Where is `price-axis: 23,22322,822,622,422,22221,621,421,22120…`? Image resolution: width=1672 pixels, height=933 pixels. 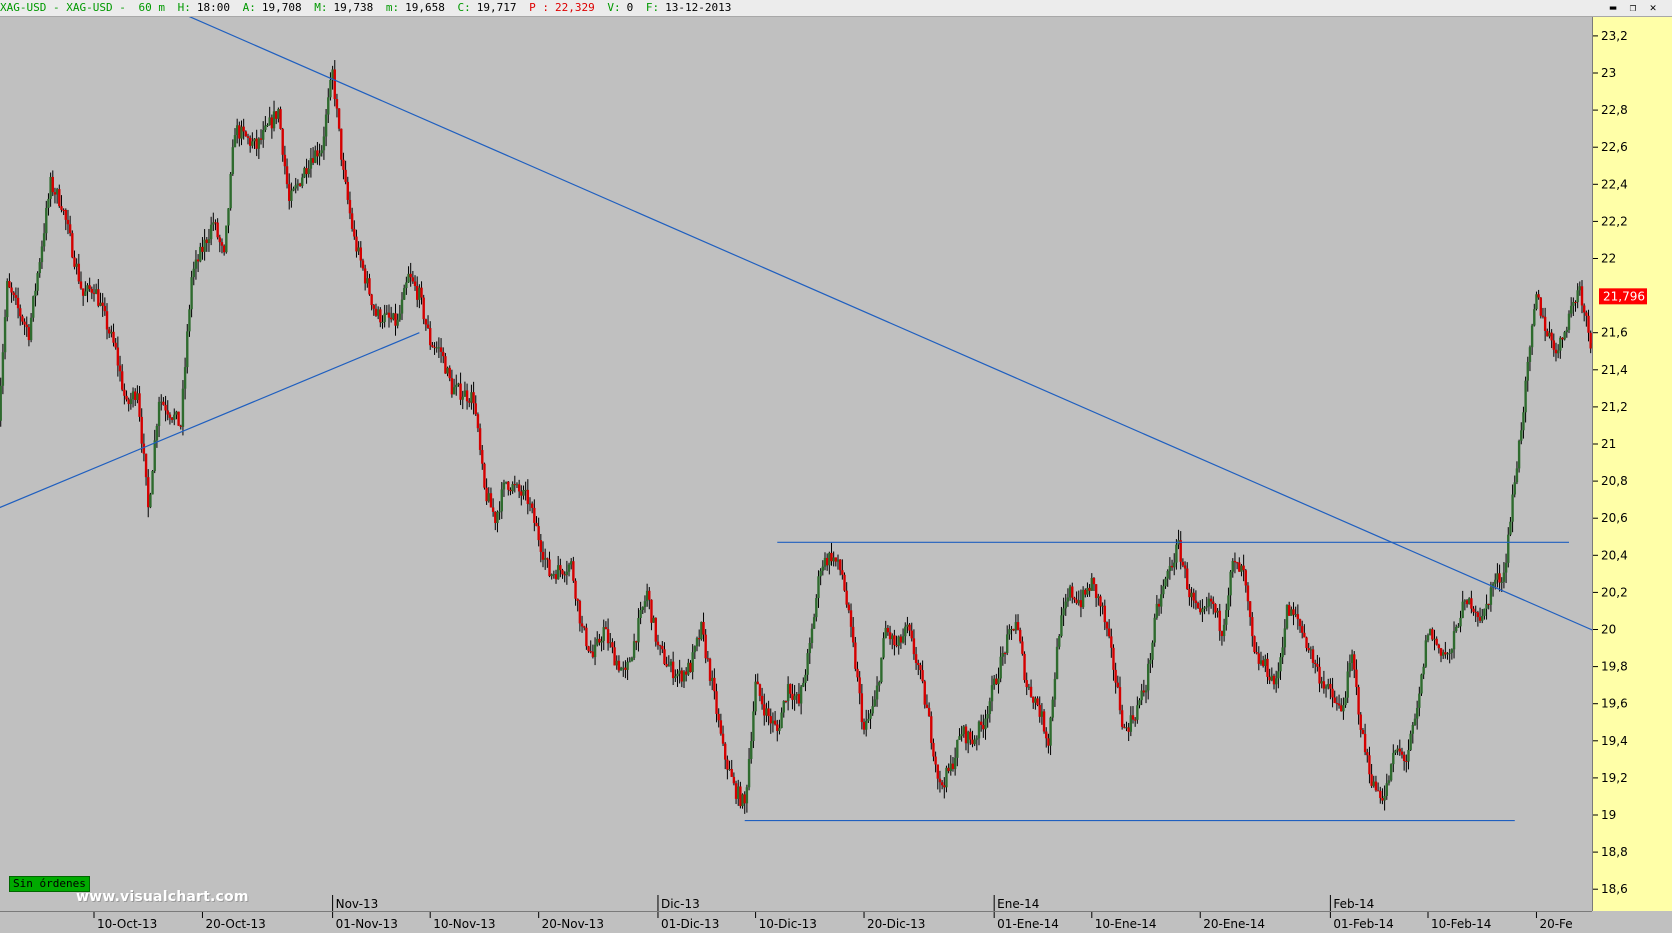
price-axis: 23,22322,822,622,422,22221,621,421,22120… is located at coordinates (1632, 464).